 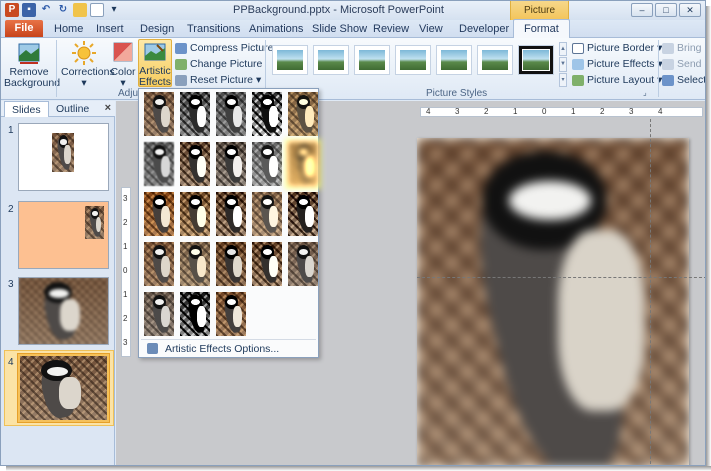 What do you see at coordinates (339, 29) in the screenshot?
I see `tab-slide-show: Slide Show` at bounding box center [339, 29].